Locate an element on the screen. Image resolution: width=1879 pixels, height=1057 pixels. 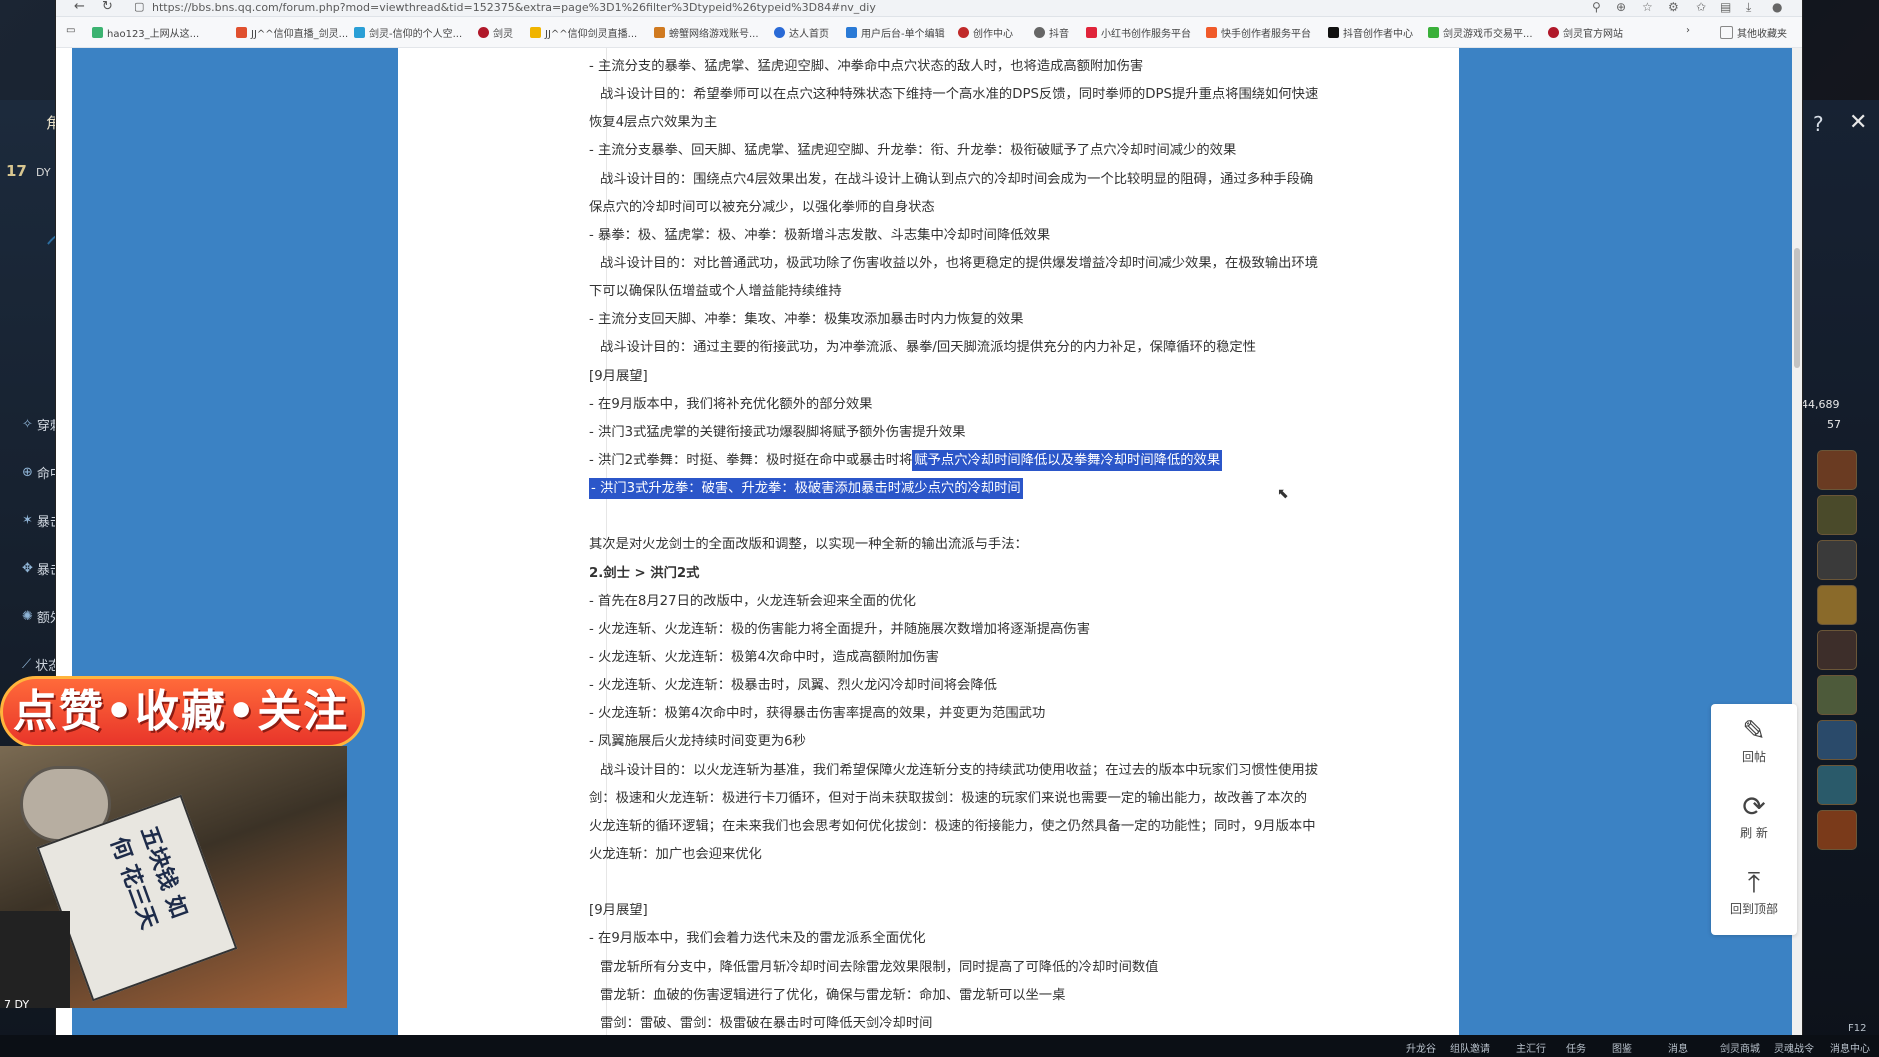
bottom-menu-item: 组队邀请 is located at coordinates (1470, 1047).